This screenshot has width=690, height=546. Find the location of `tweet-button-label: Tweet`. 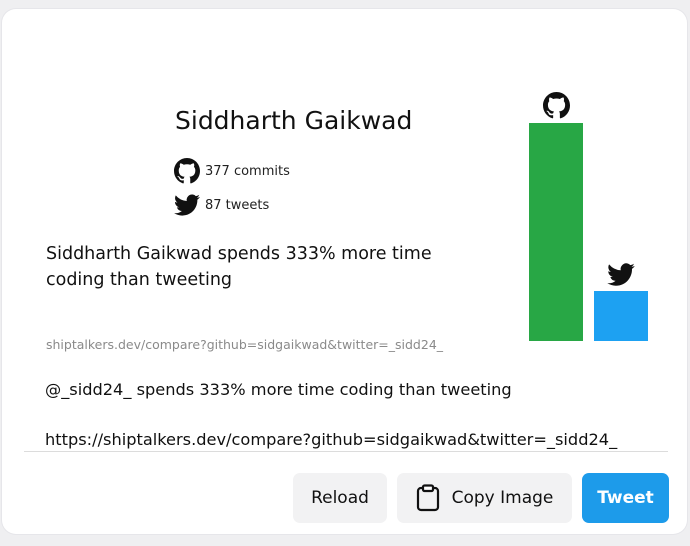

tweet-button-label: Tweet is located at coordinates (625, 498).